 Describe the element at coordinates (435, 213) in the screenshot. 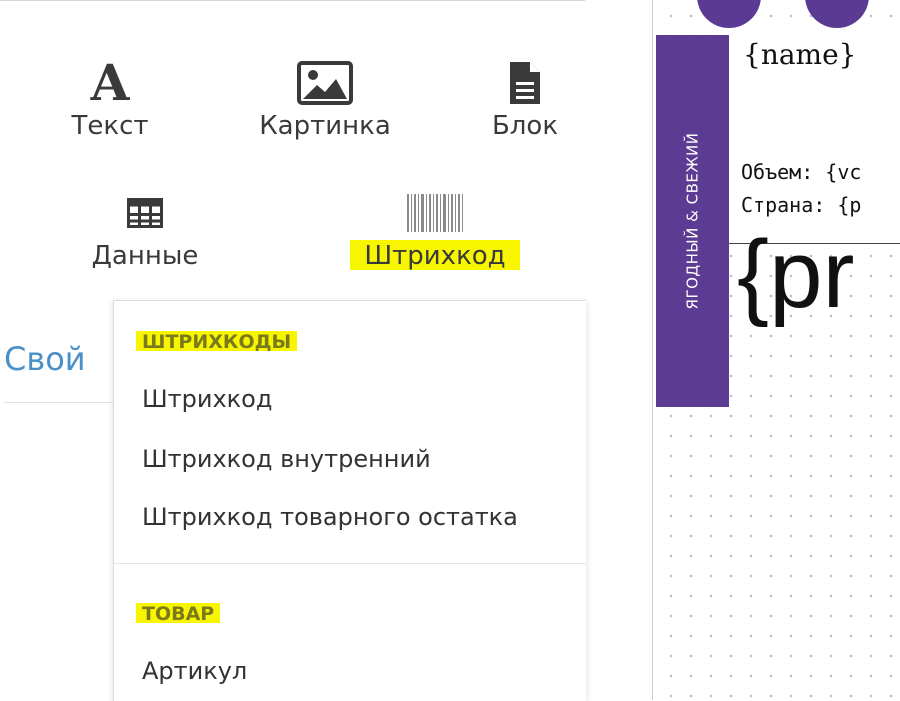

I see `barcode-icon` at that location.